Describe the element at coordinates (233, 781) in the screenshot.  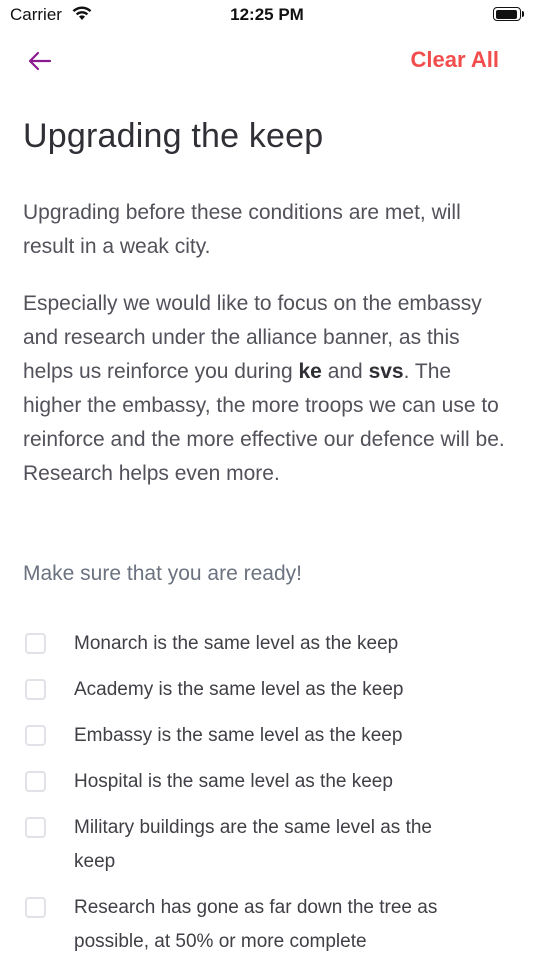
I see `checklist-item-label: Hospital is the same level as the keep` at that location.